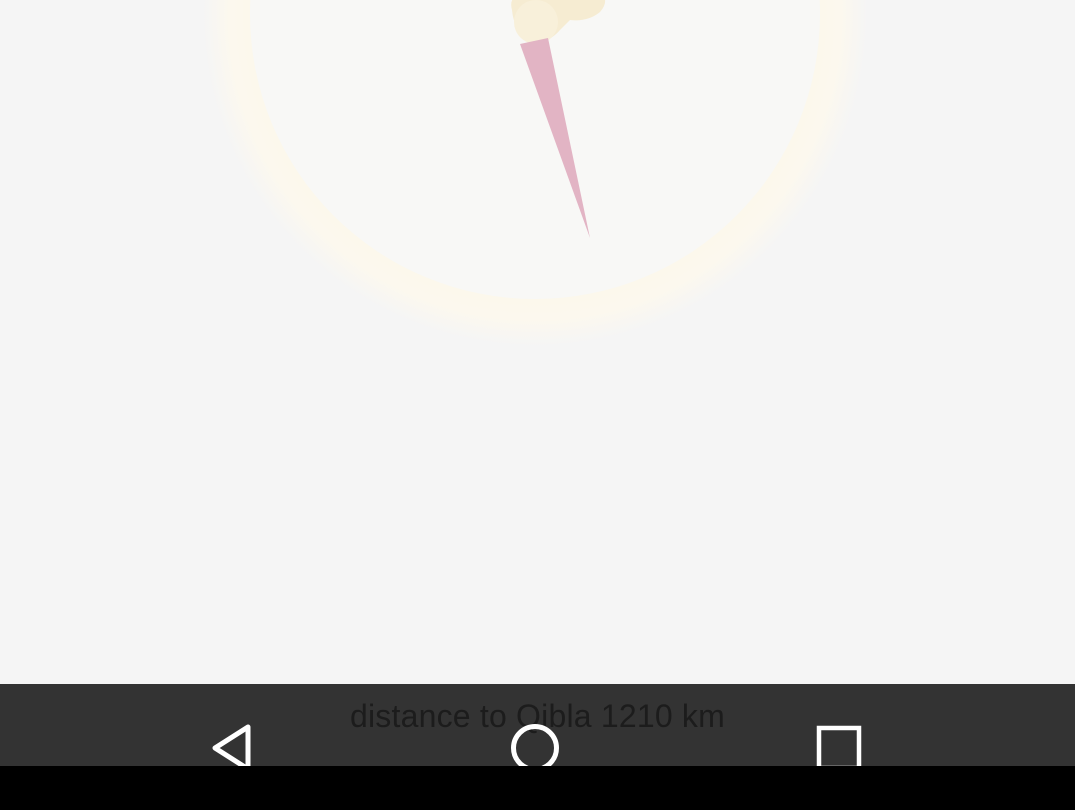  What do you see at coordinates (537, 788) in the screenshot?
I see `system-bottom-strip` at bounding box center [537, 788].